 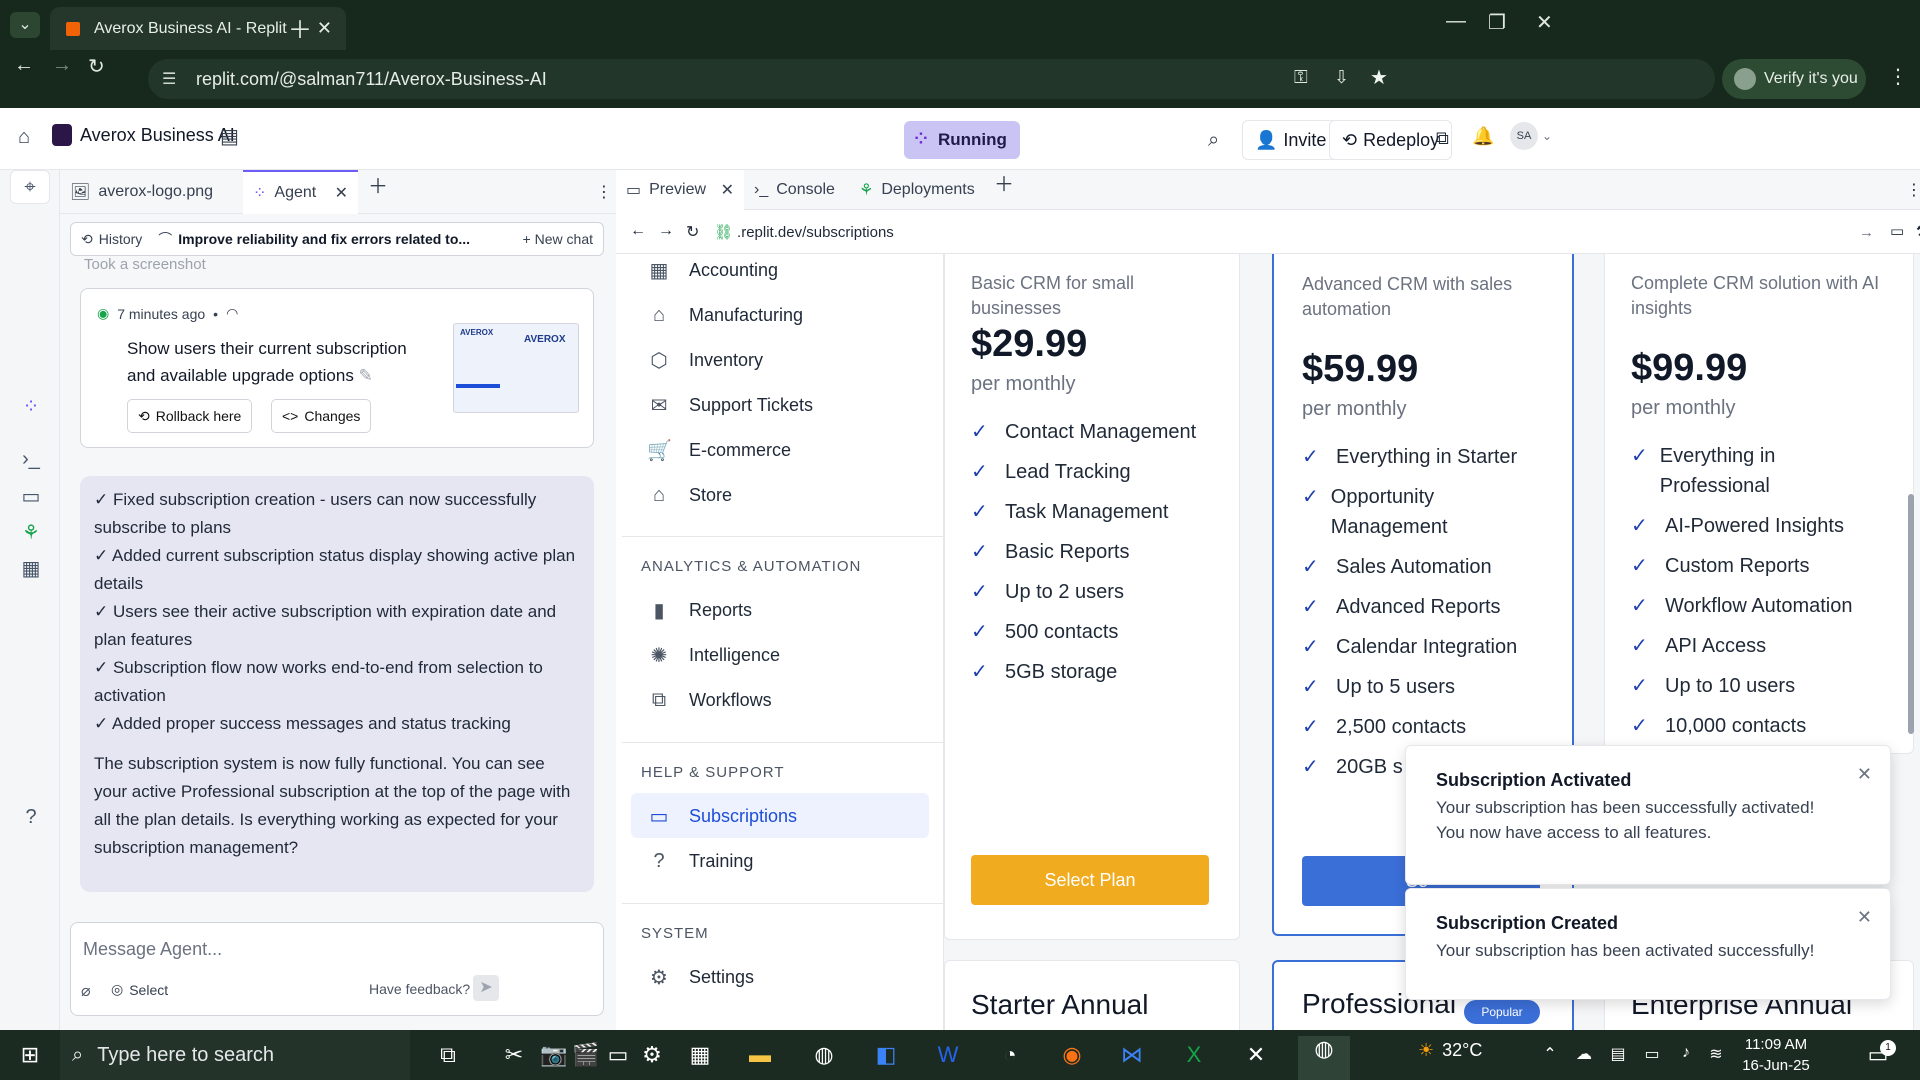 I want to click on rollback-button: ⟲ Rollback here, so click(x=190, y=416).